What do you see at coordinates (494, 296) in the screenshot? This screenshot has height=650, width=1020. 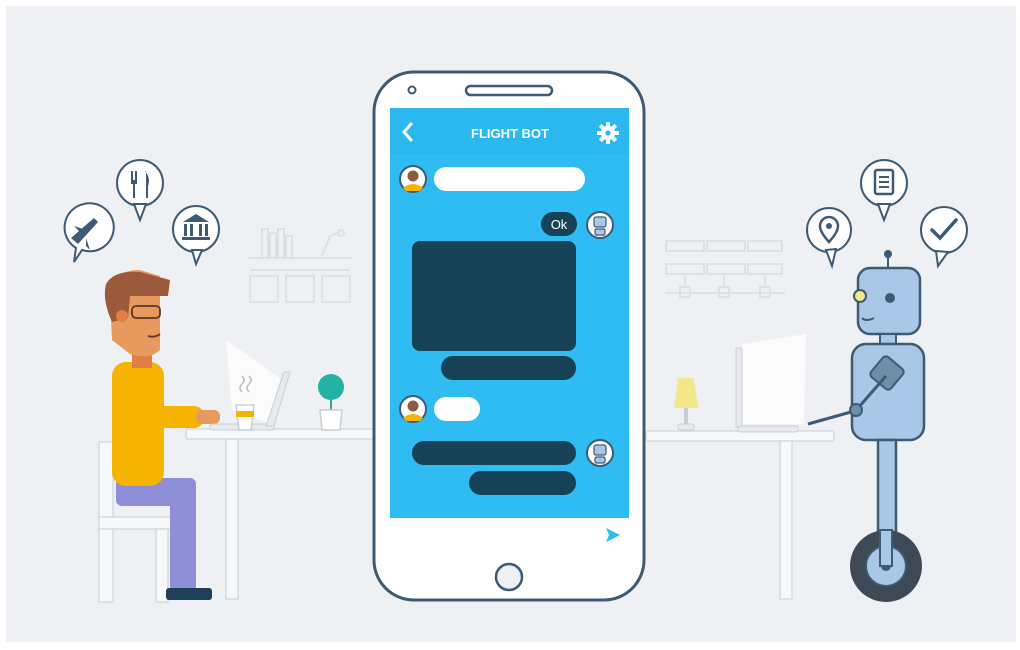 I see `bot-card-message` at bounding box center [494, 296].